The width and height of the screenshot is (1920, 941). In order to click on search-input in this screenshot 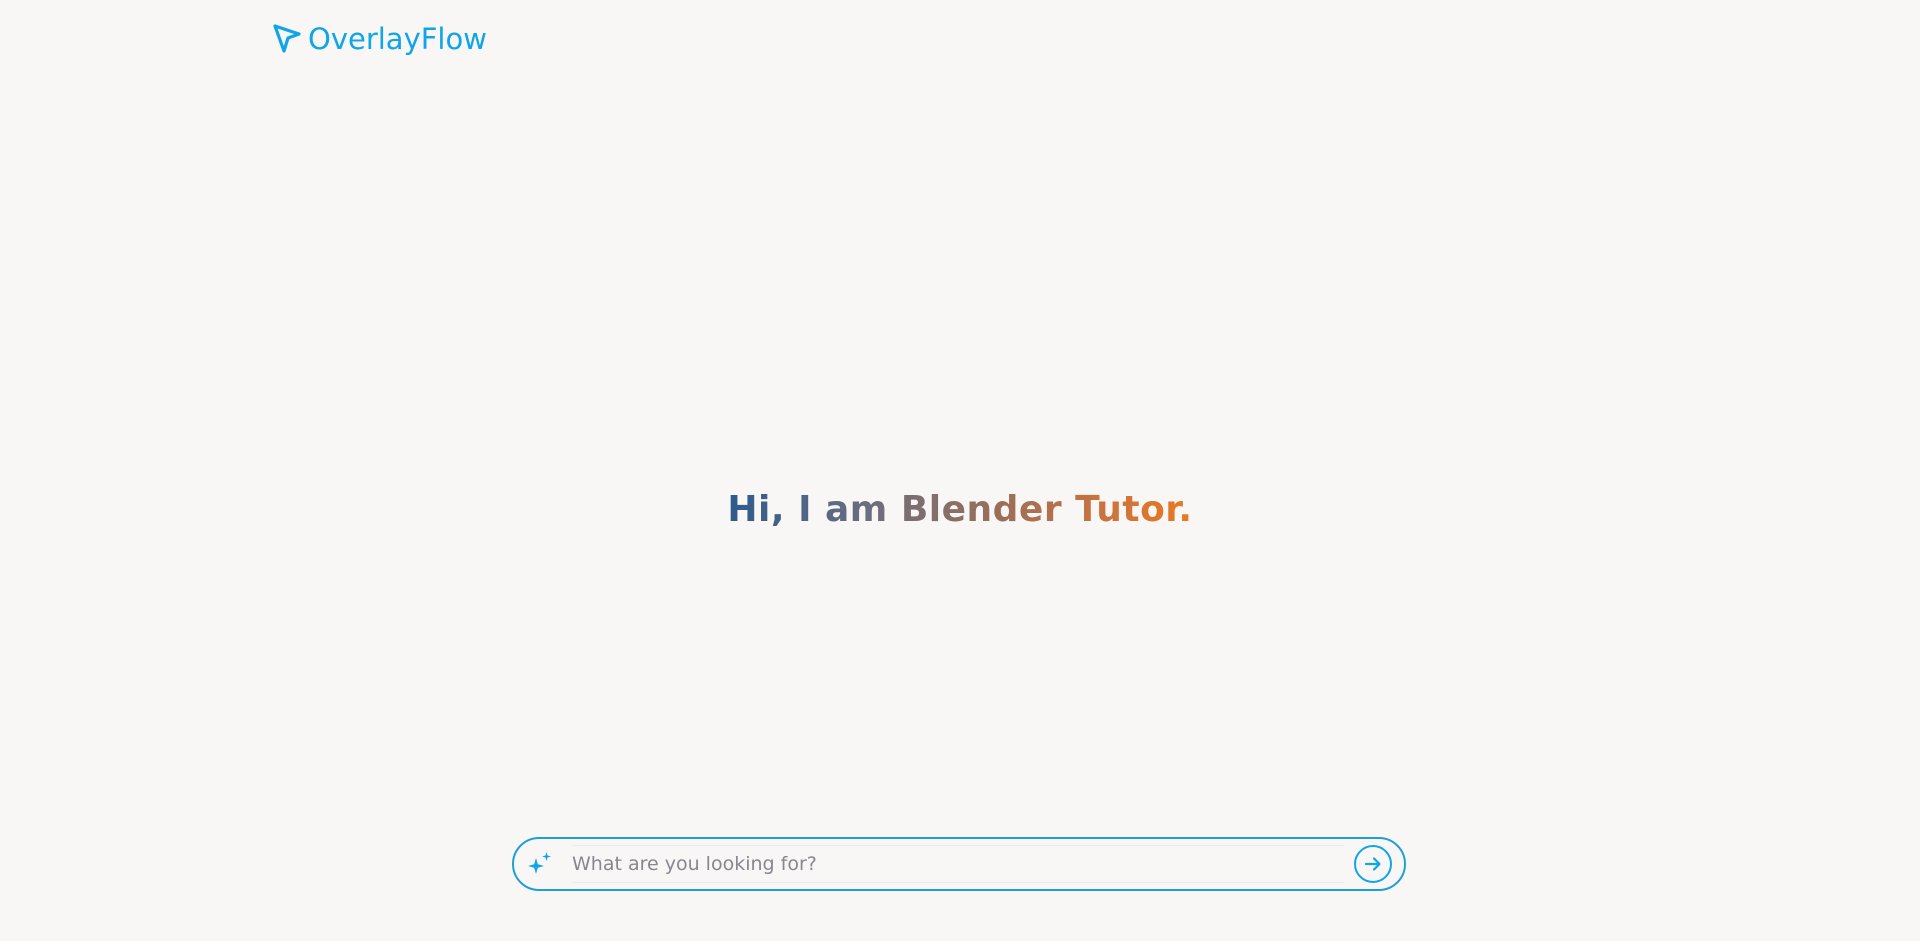, I will do `click(958, 864)`.